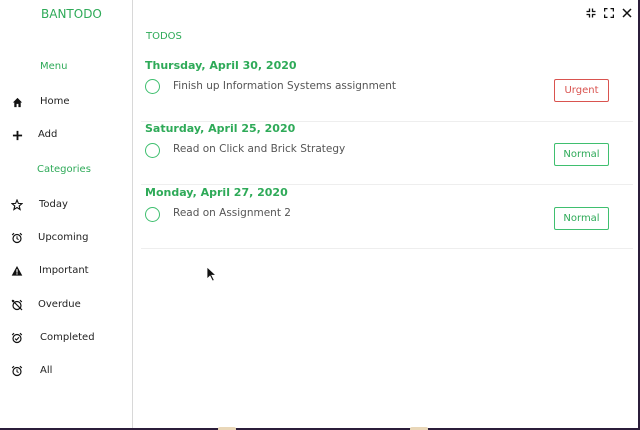  I want to click on sidebar-item-label: Upcoming, so click(63, 237).